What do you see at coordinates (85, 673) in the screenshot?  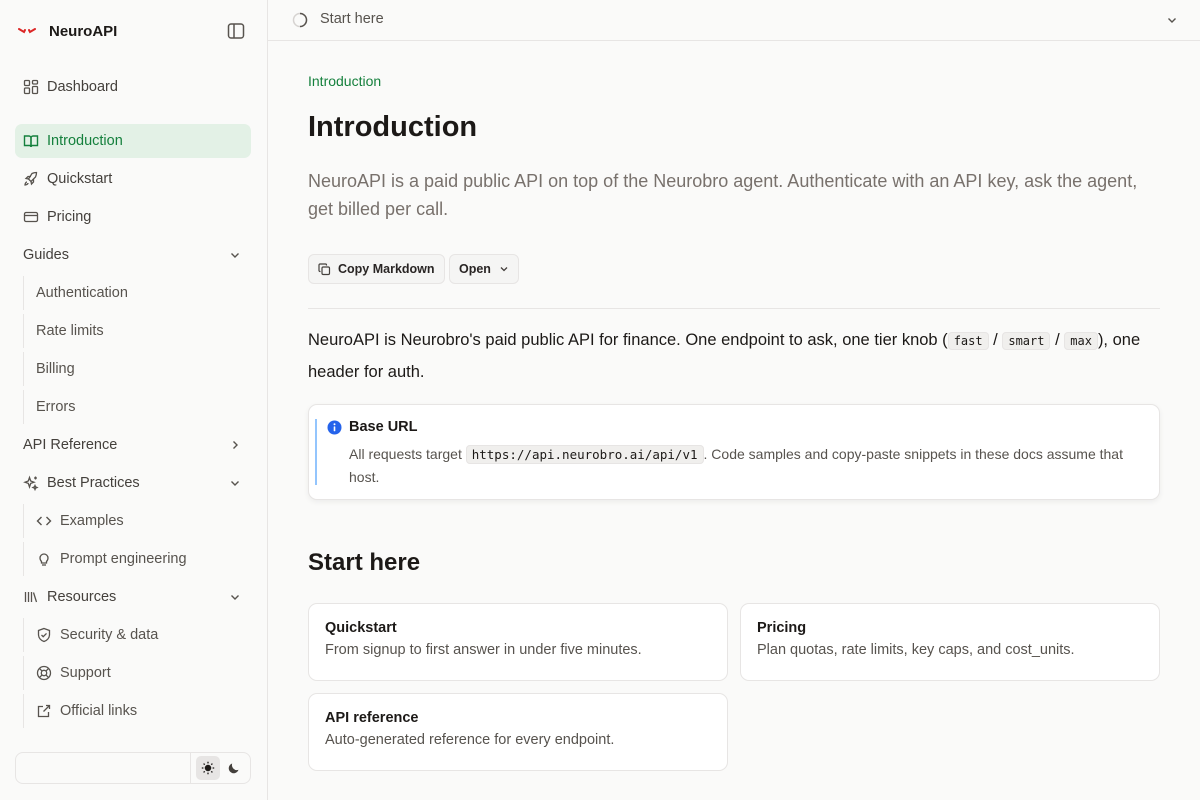 I see `sidebar-item-label: Support` at bounding box center [85, 673].